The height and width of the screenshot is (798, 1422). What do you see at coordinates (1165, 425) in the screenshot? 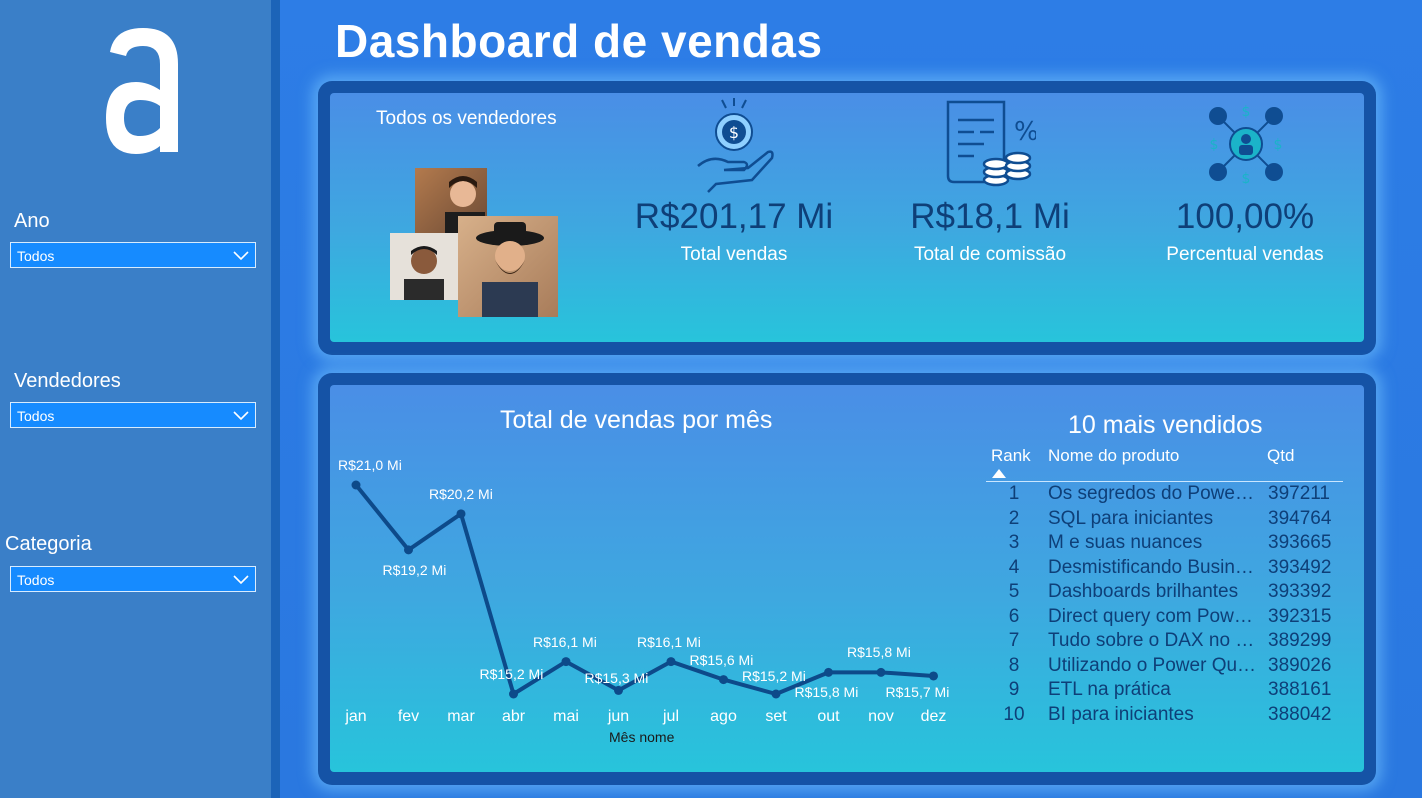
I see `top10-title: 10 mais vendidos` at bounding box center [1165, 425].